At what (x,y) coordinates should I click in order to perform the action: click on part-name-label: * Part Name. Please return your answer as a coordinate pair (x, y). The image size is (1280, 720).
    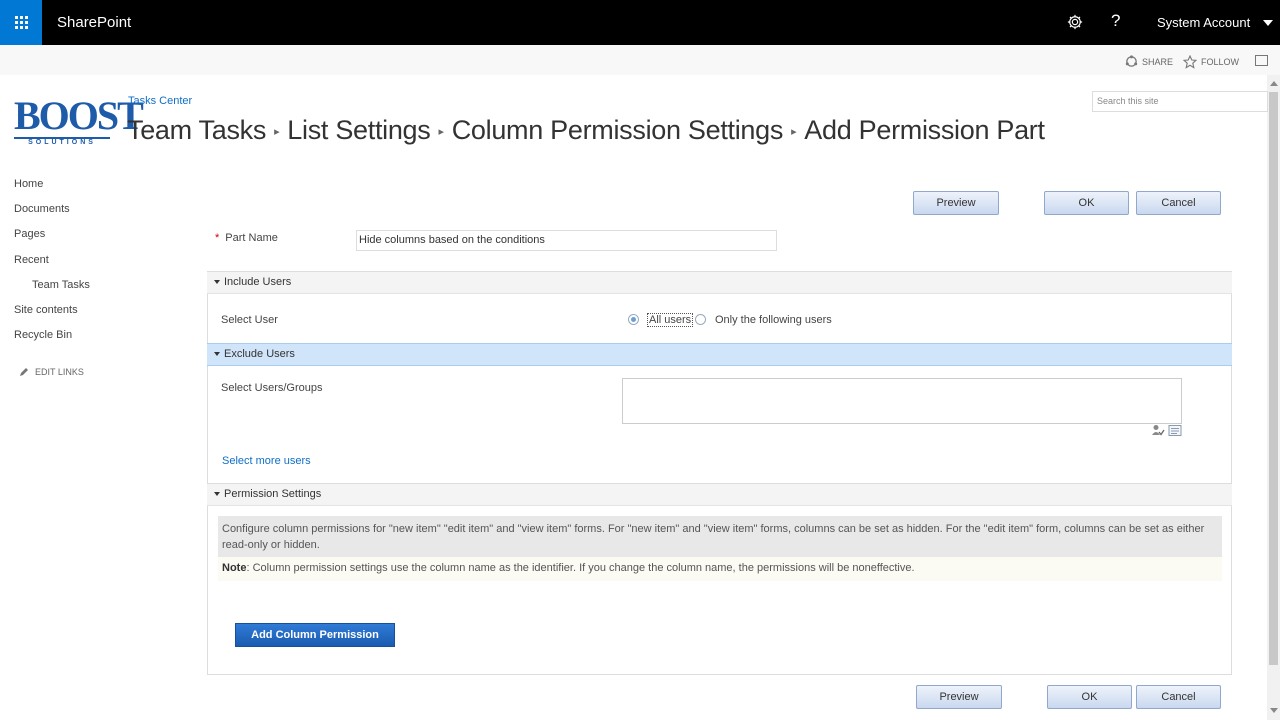
    Looking at the image, I should click on (246, 238).